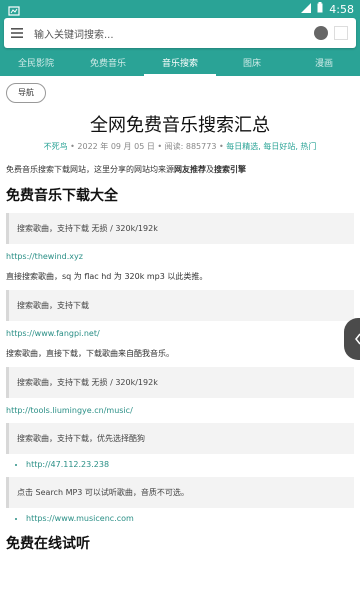 This screenshot has height=600, width=360. Describe the element at coordinates (56, 146) in the screenshot. I see `author-link: 不死鸟` at that location.